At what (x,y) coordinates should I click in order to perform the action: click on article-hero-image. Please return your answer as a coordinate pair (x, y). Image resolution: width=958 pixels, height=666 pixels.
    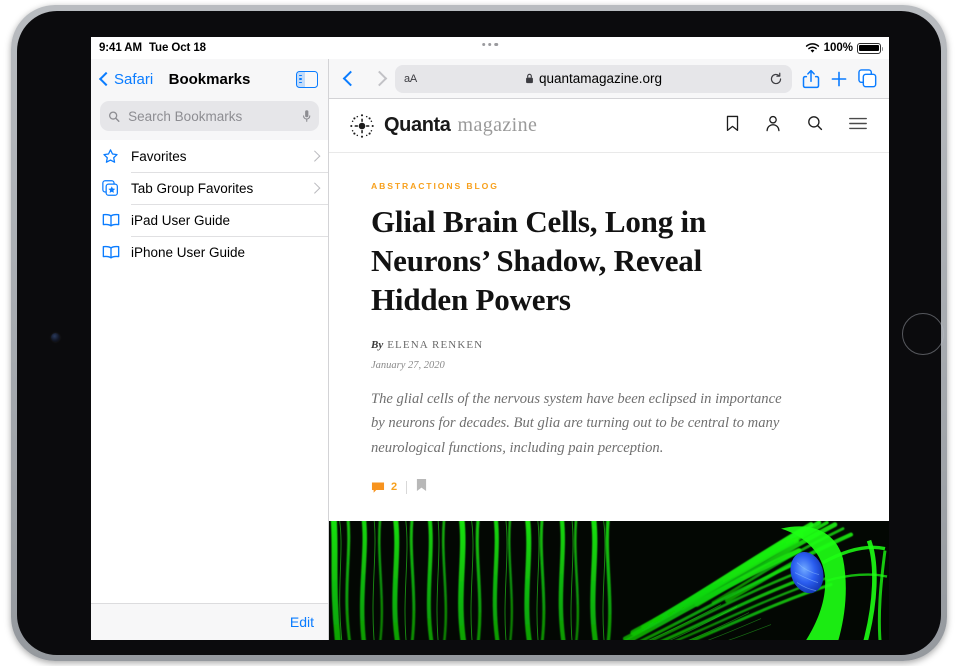
    Looking at the image, I should click on (609, 580).